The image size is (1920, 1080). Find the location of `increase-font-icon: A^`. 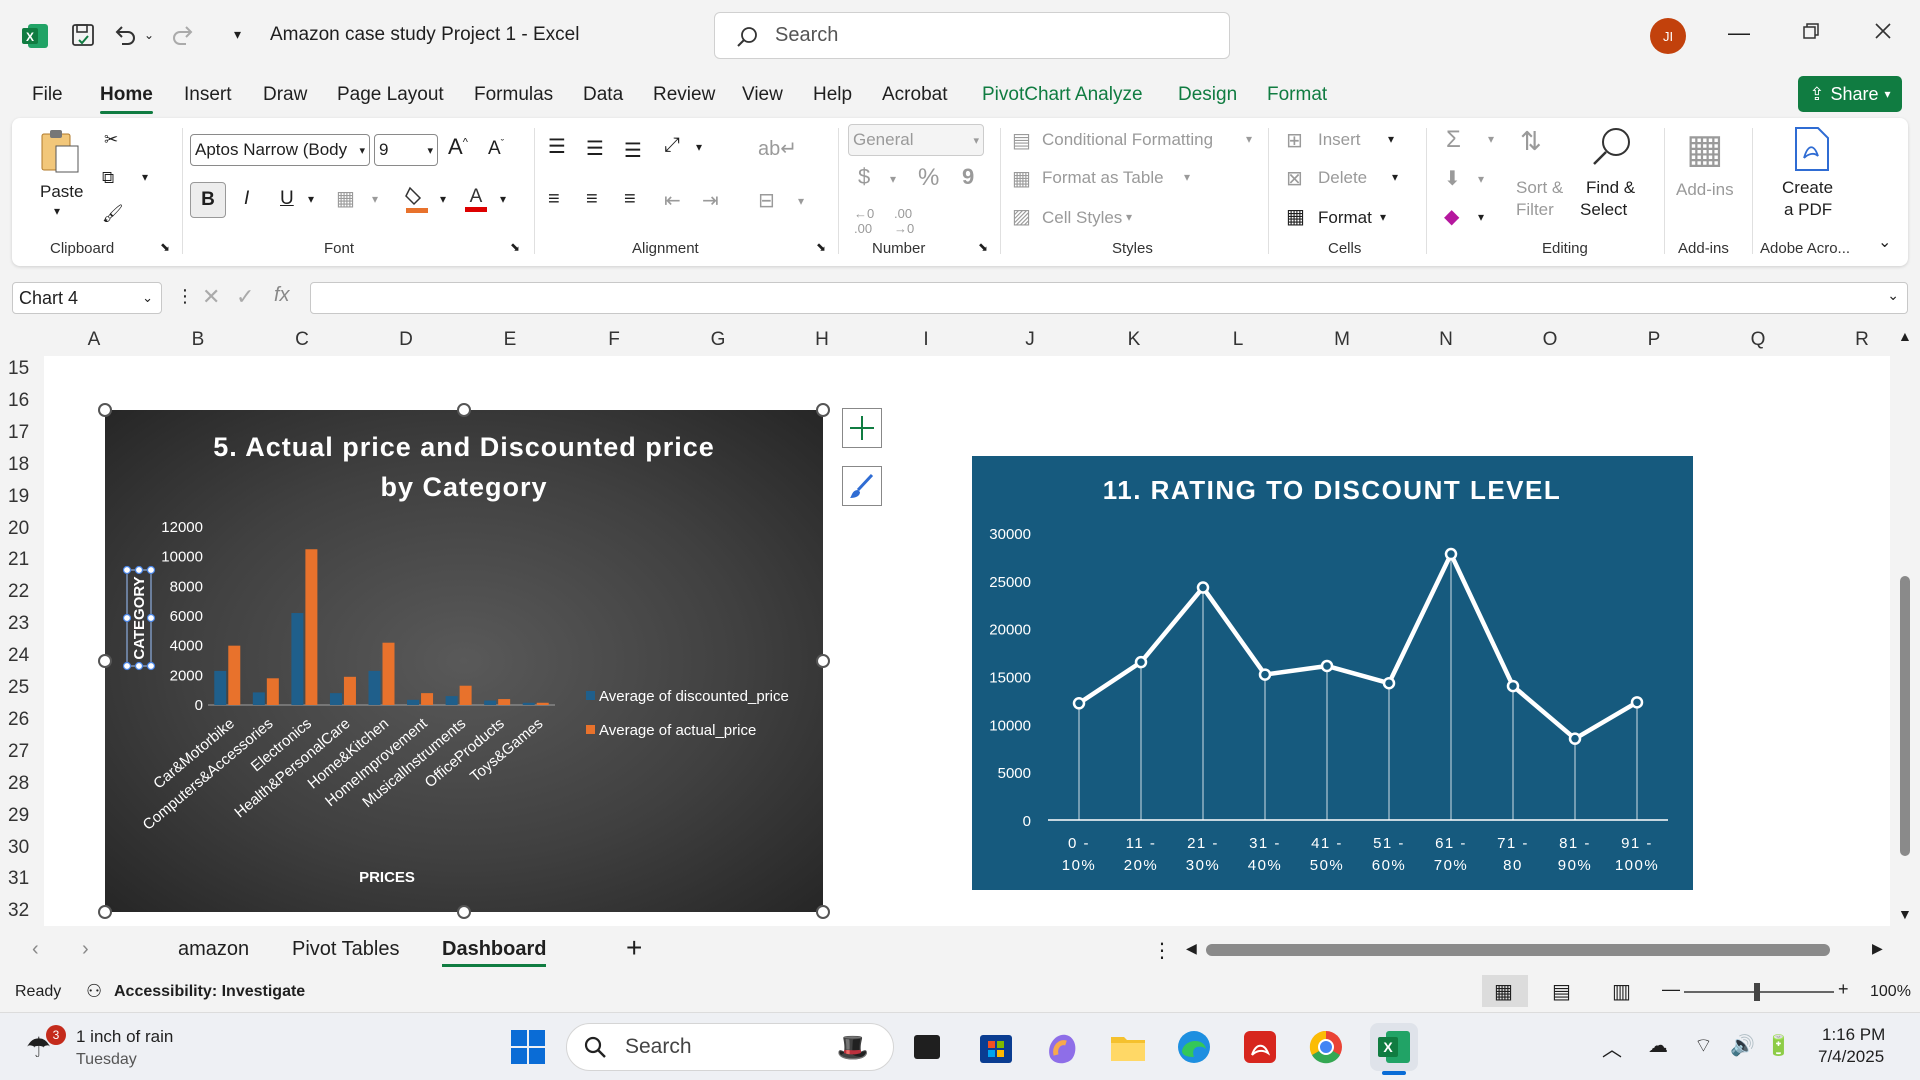

increase-font-icon: A^ is located at coordinates (458, 147).